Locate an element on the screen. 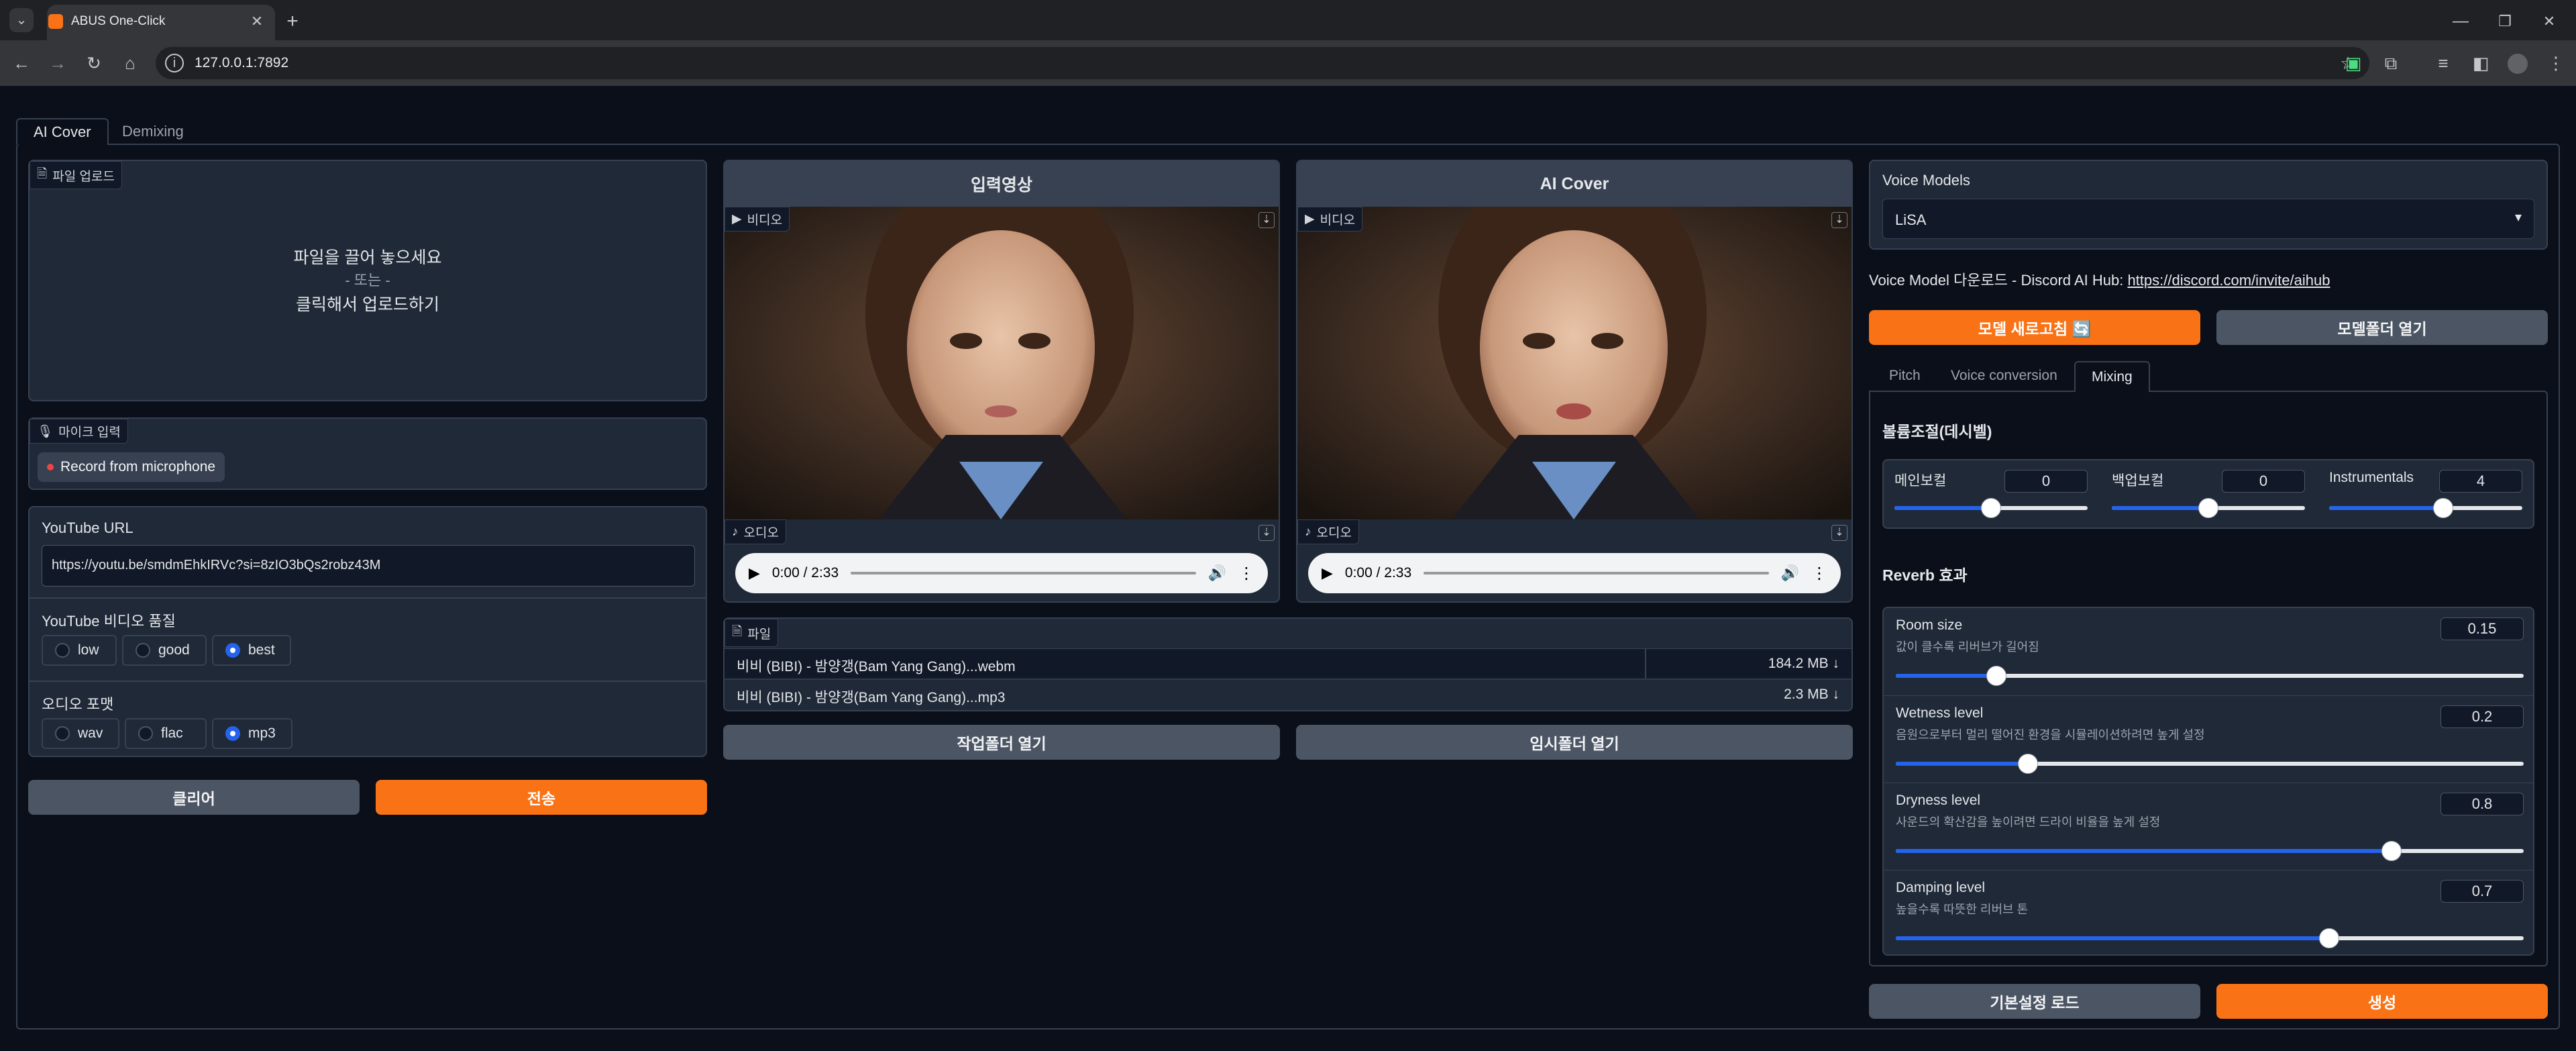  puzzle-extensions-icon: ⧉ is located at coordinates (2391, 63).